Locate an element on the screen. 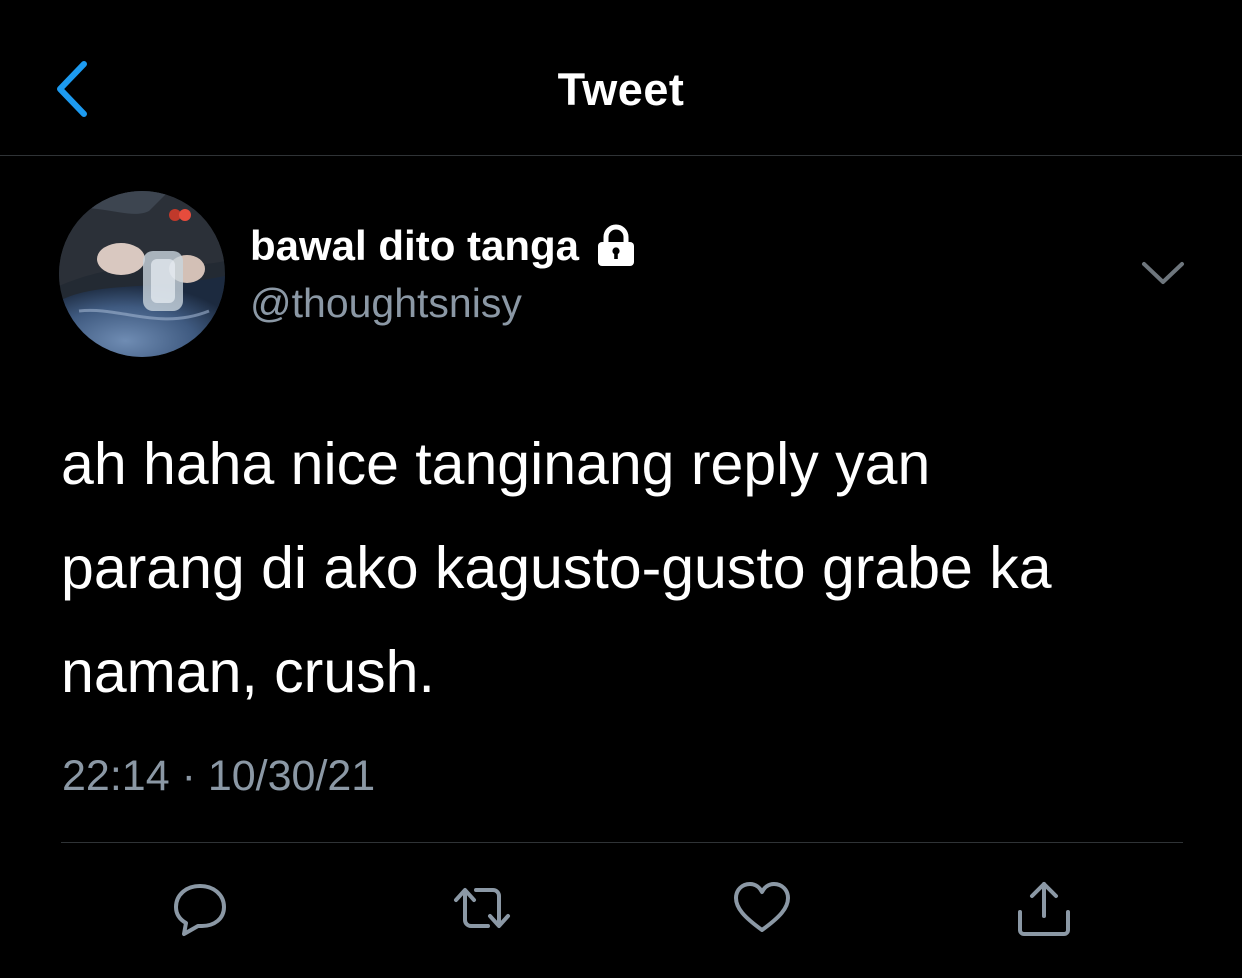 Image resolution: width=1242 pixels, height=978 pixels. avatar is located at coordinates (142, 274).